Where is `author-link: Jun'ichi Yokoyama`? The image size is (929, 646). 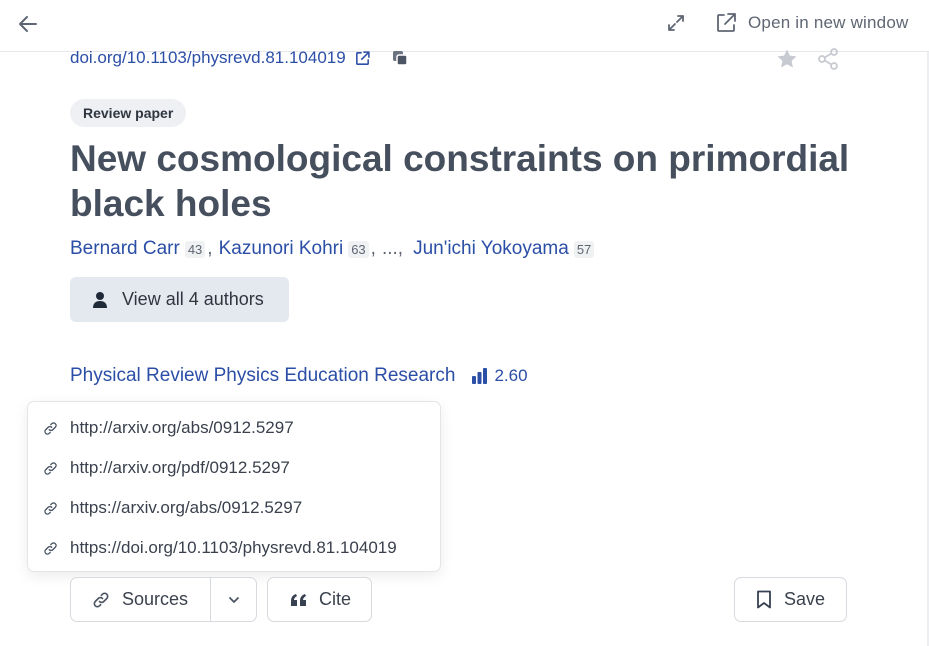 author-link: Jun'ichi Yokoyama is located at coordinates (491, 249).